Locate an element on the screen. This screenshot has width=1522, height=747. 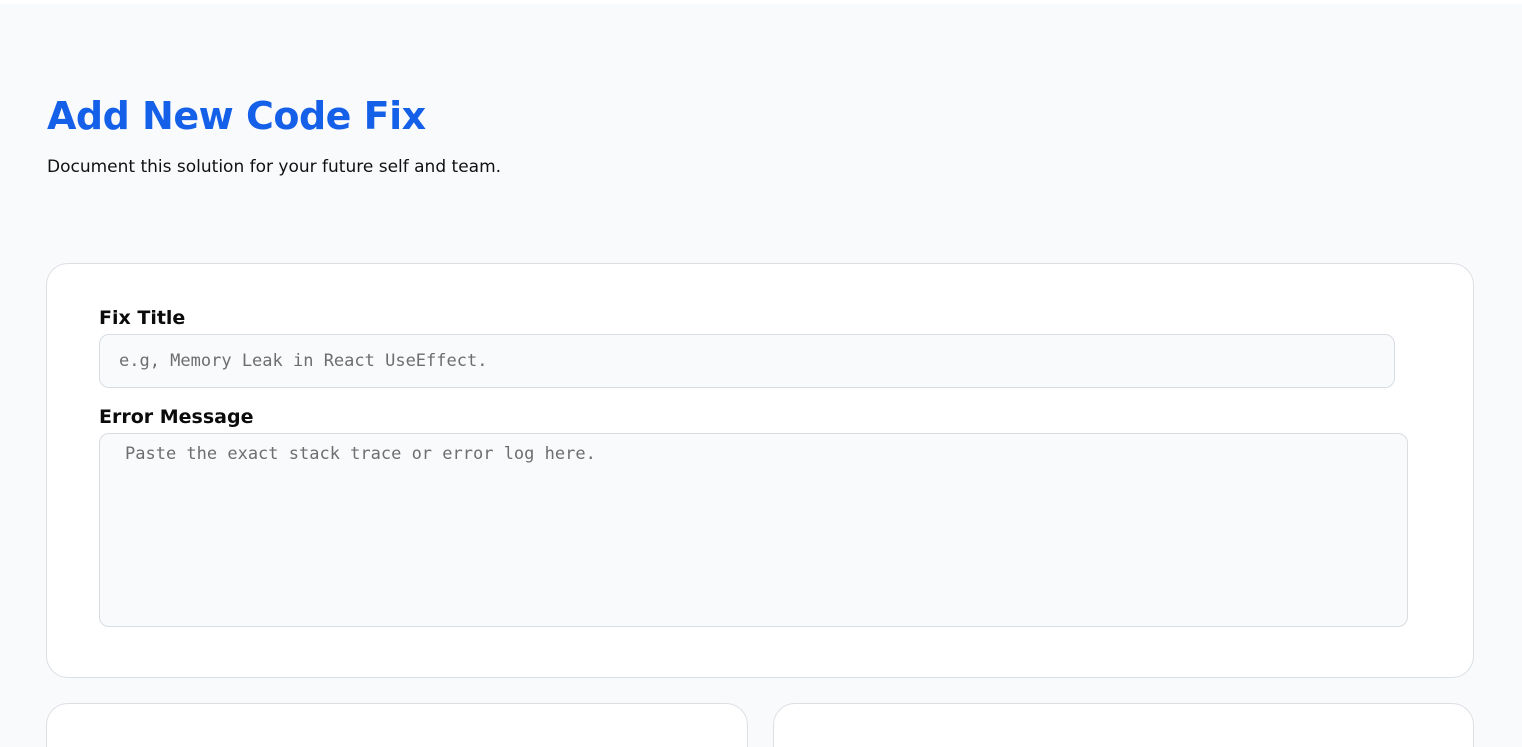
top-strip is located at coordinates (761, 2).